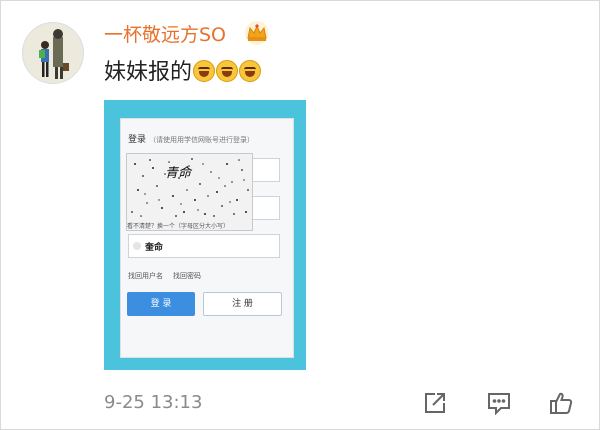 This screenshot has height=430, width=600. I want to click on captcha-image: 青命, so click(189, 192).